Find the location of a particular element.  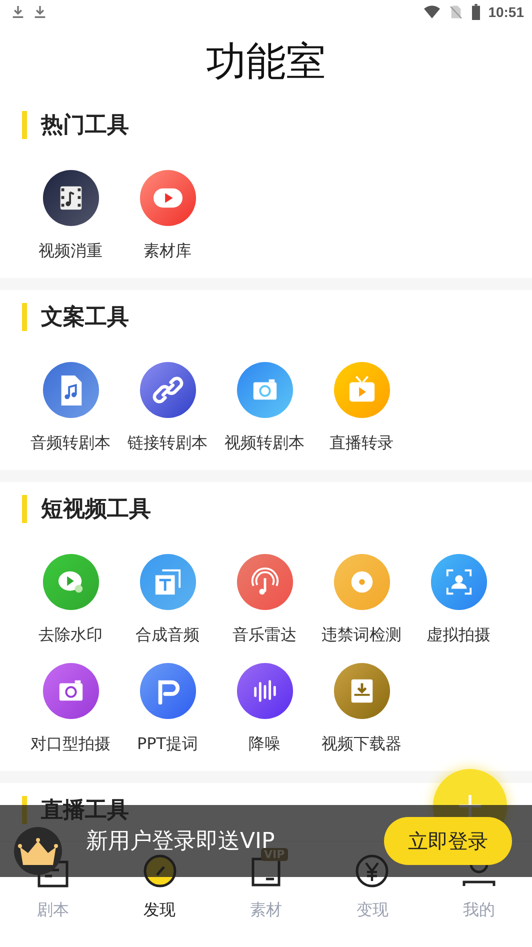

wifi-icon is located at coordinates (432, 12).